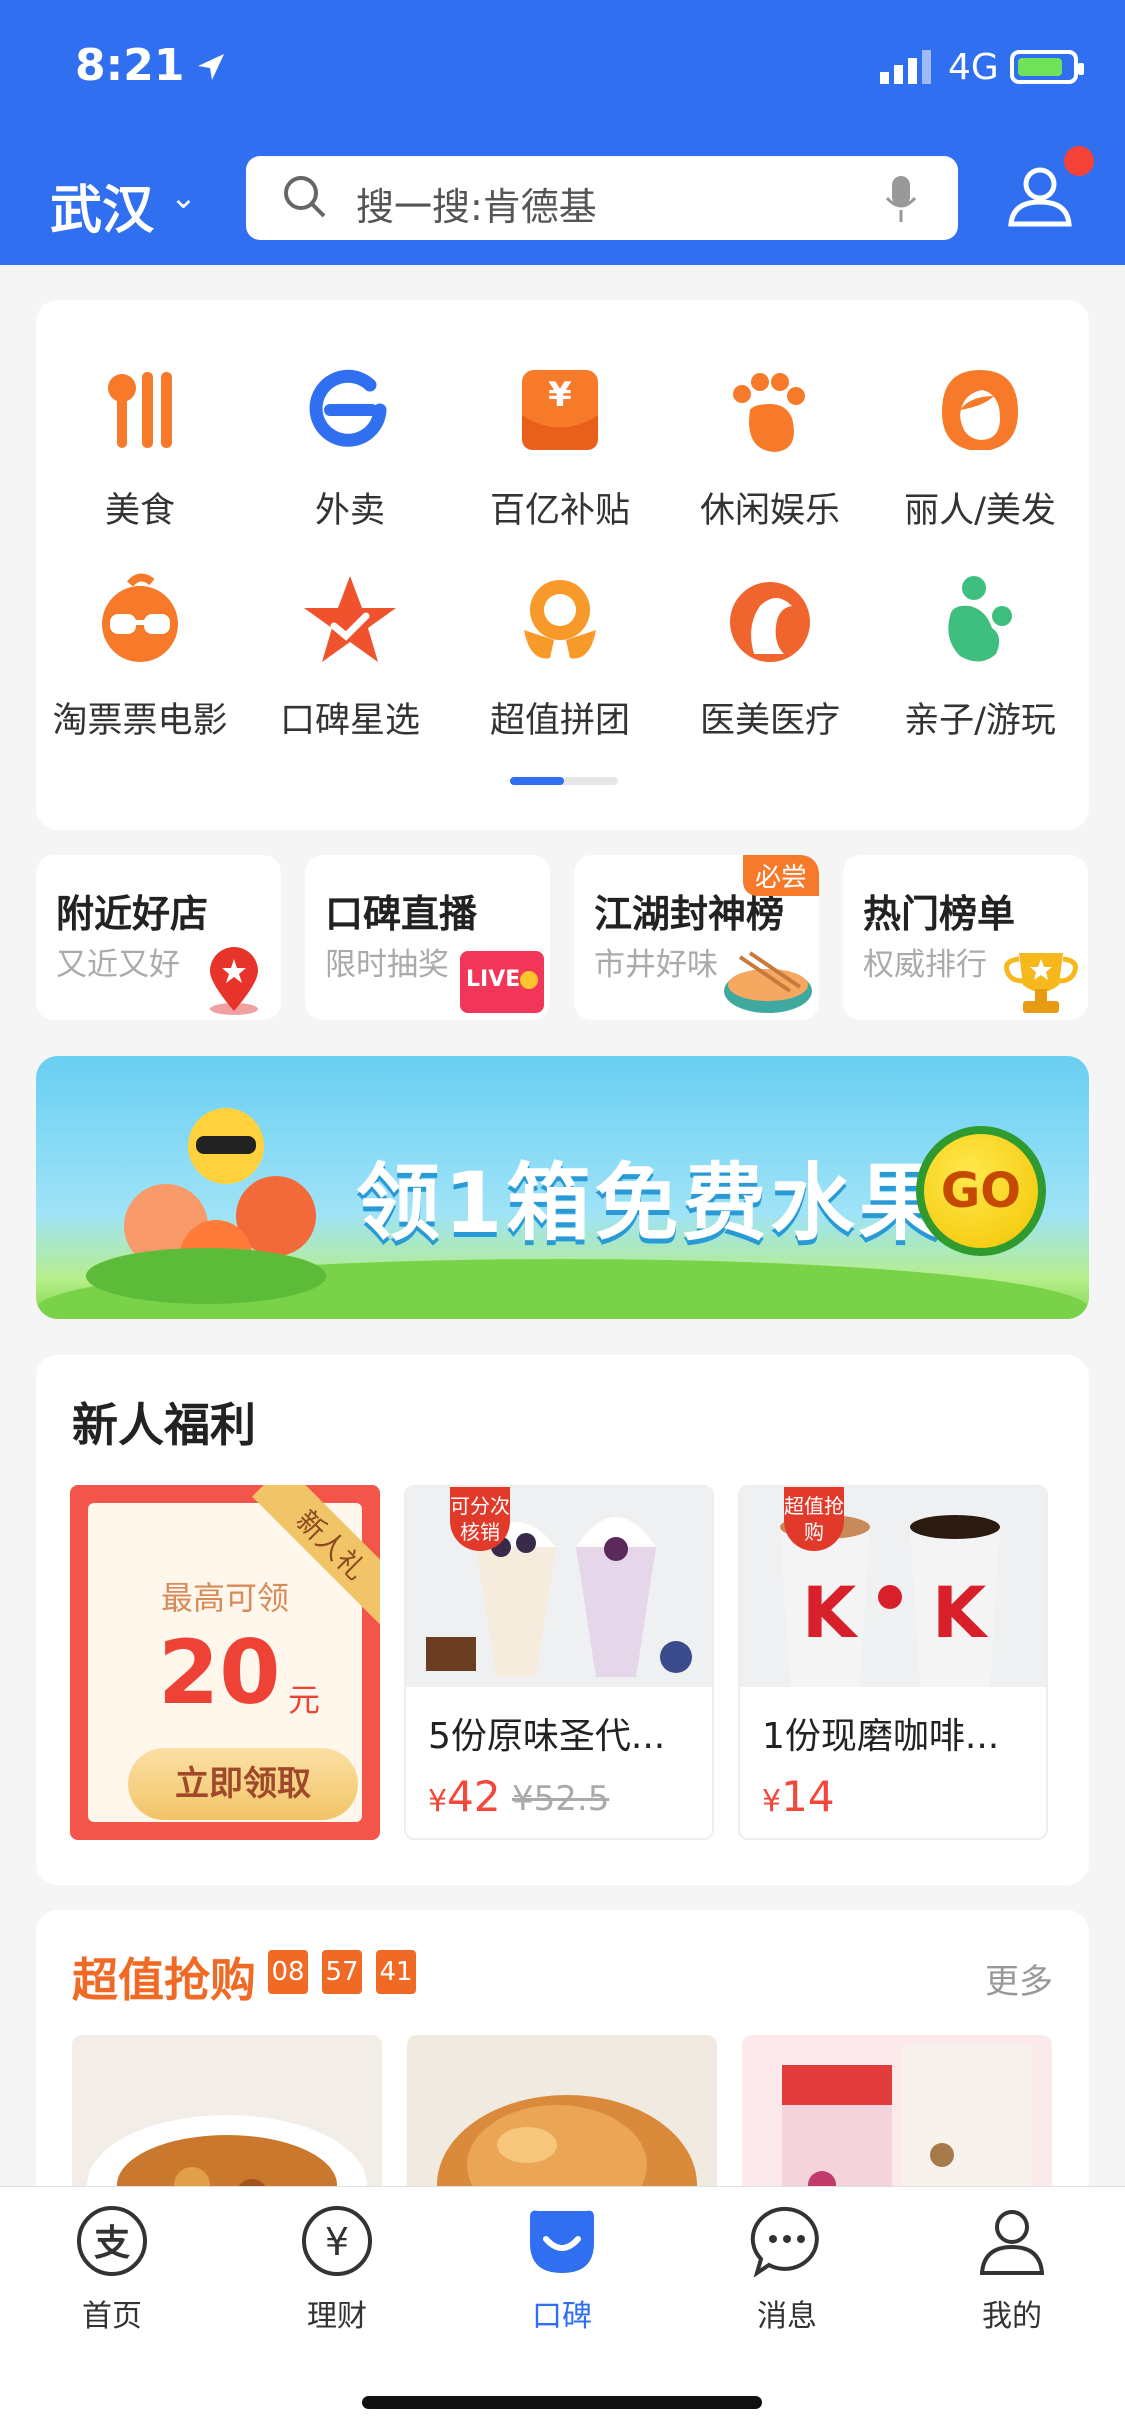 The height and width of the screenshot is (2436, 1125). I want to click on price-value: 42, so click(474, 1796).